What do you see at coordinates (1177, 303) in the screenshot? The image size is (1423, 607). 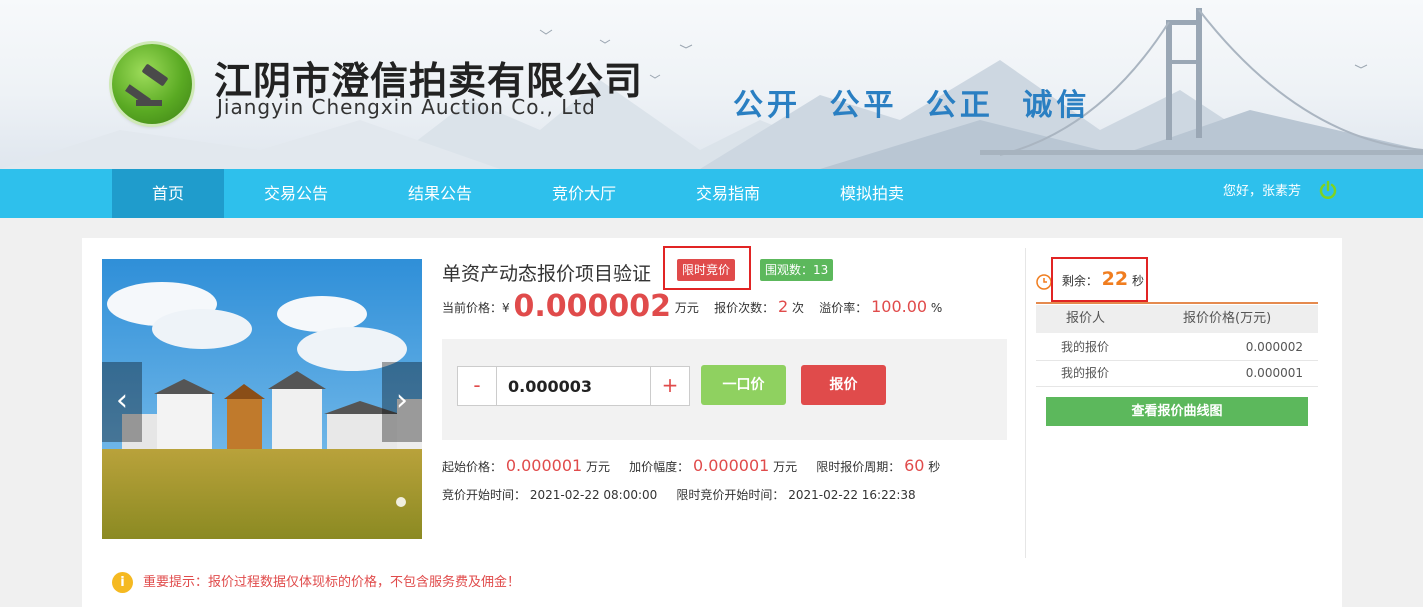 I see `timer-underline` at bounding box center [1177, 303].